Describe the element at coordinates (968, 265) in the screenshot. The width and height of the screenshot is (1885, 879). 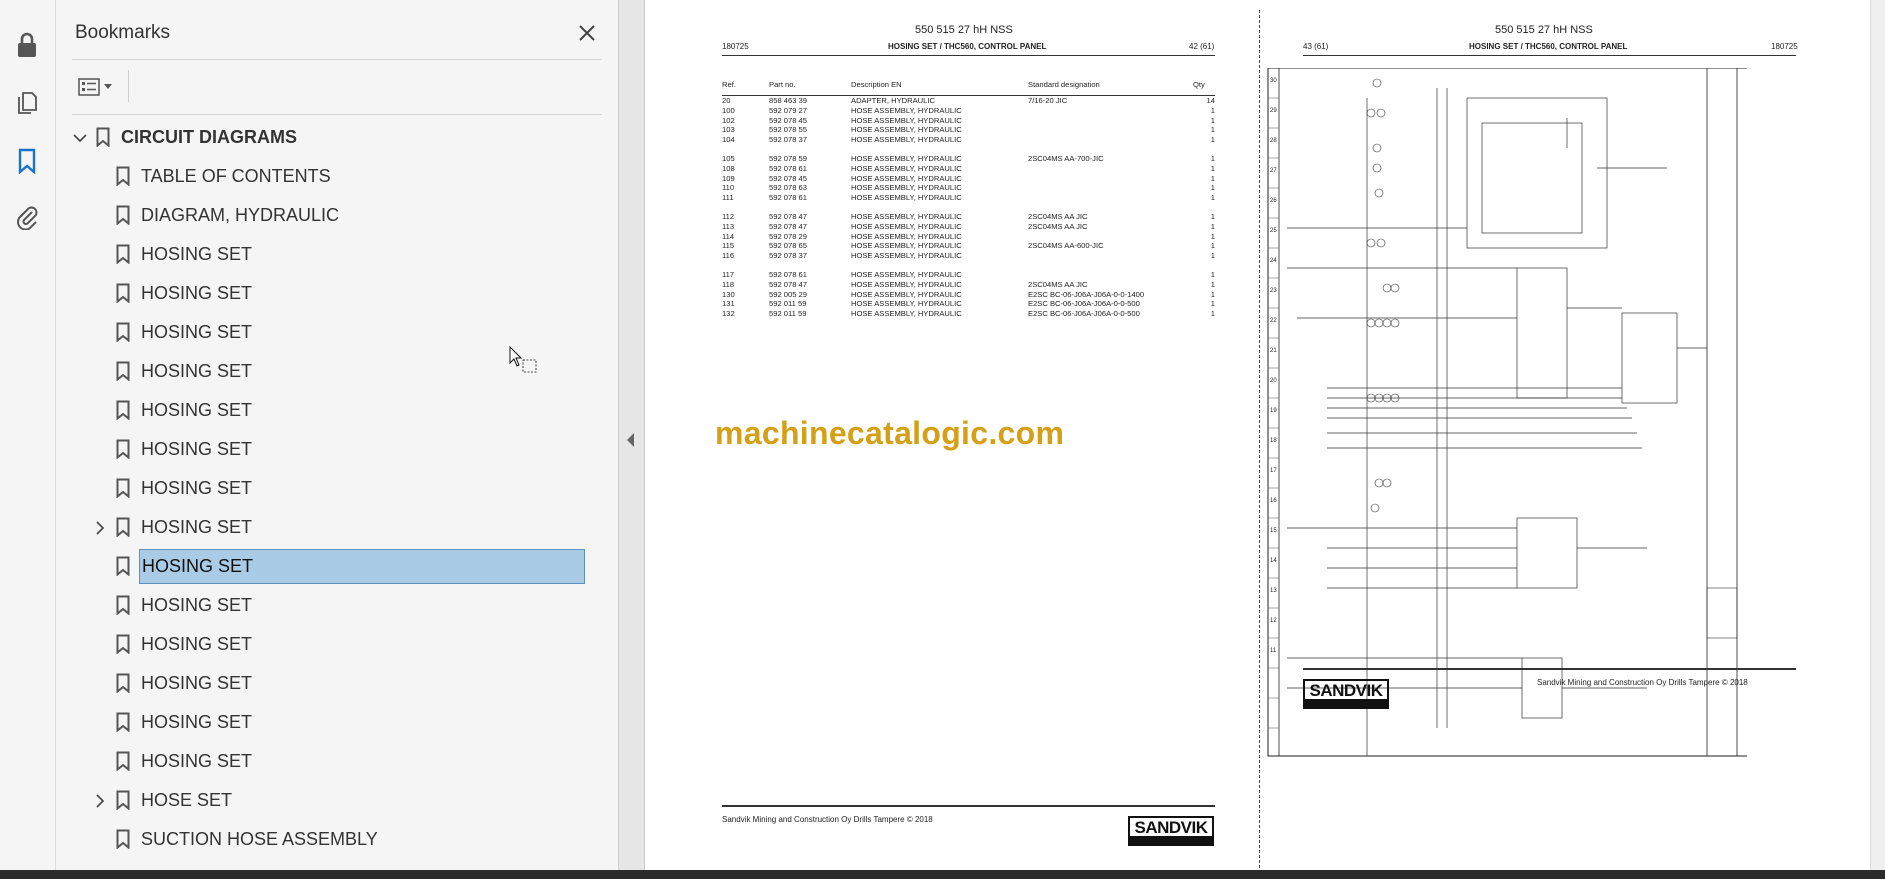
I see `table-spacer` at that location.